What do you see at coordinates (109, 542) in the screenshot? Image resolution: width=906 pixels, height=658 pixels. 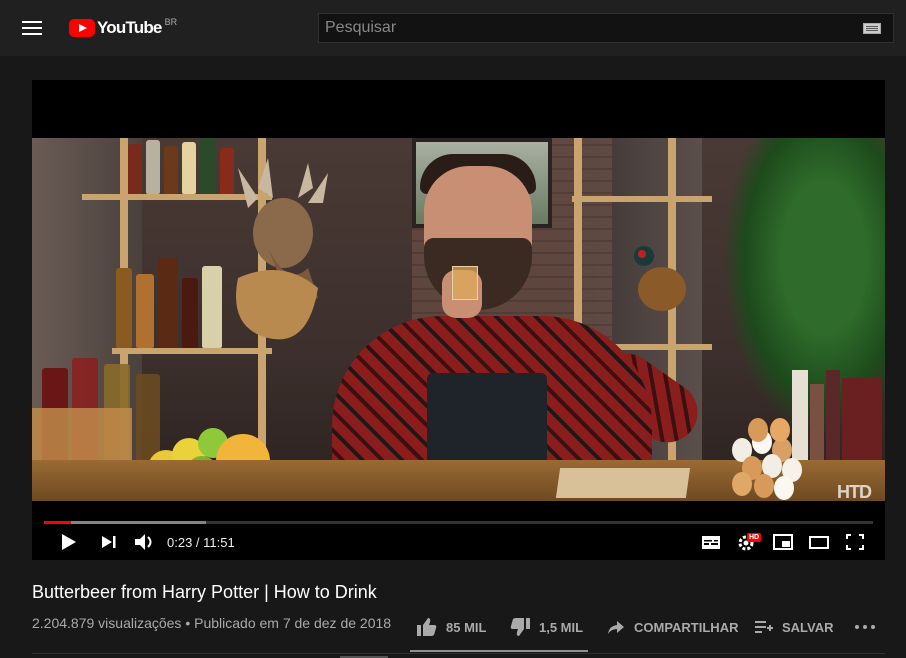 I see `next-icon` at bounding box center [109, 542].